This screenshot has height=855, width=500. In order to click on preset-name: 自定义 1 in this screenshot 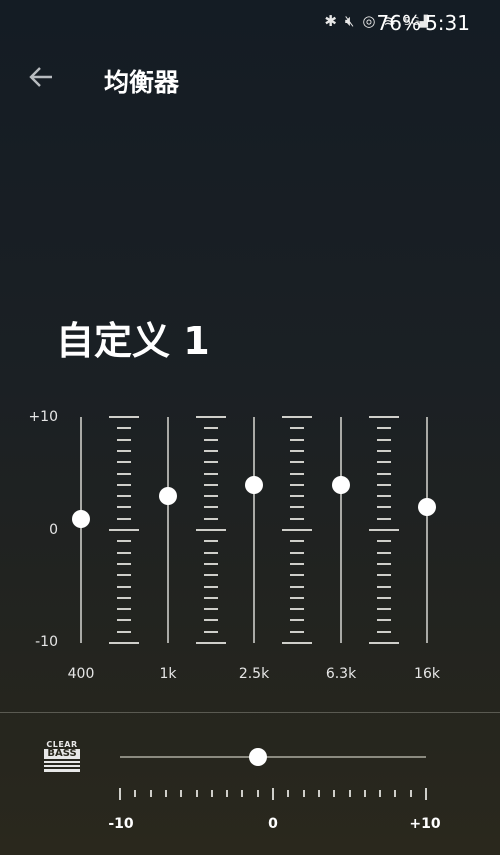, I will do `click(133, 341)`.